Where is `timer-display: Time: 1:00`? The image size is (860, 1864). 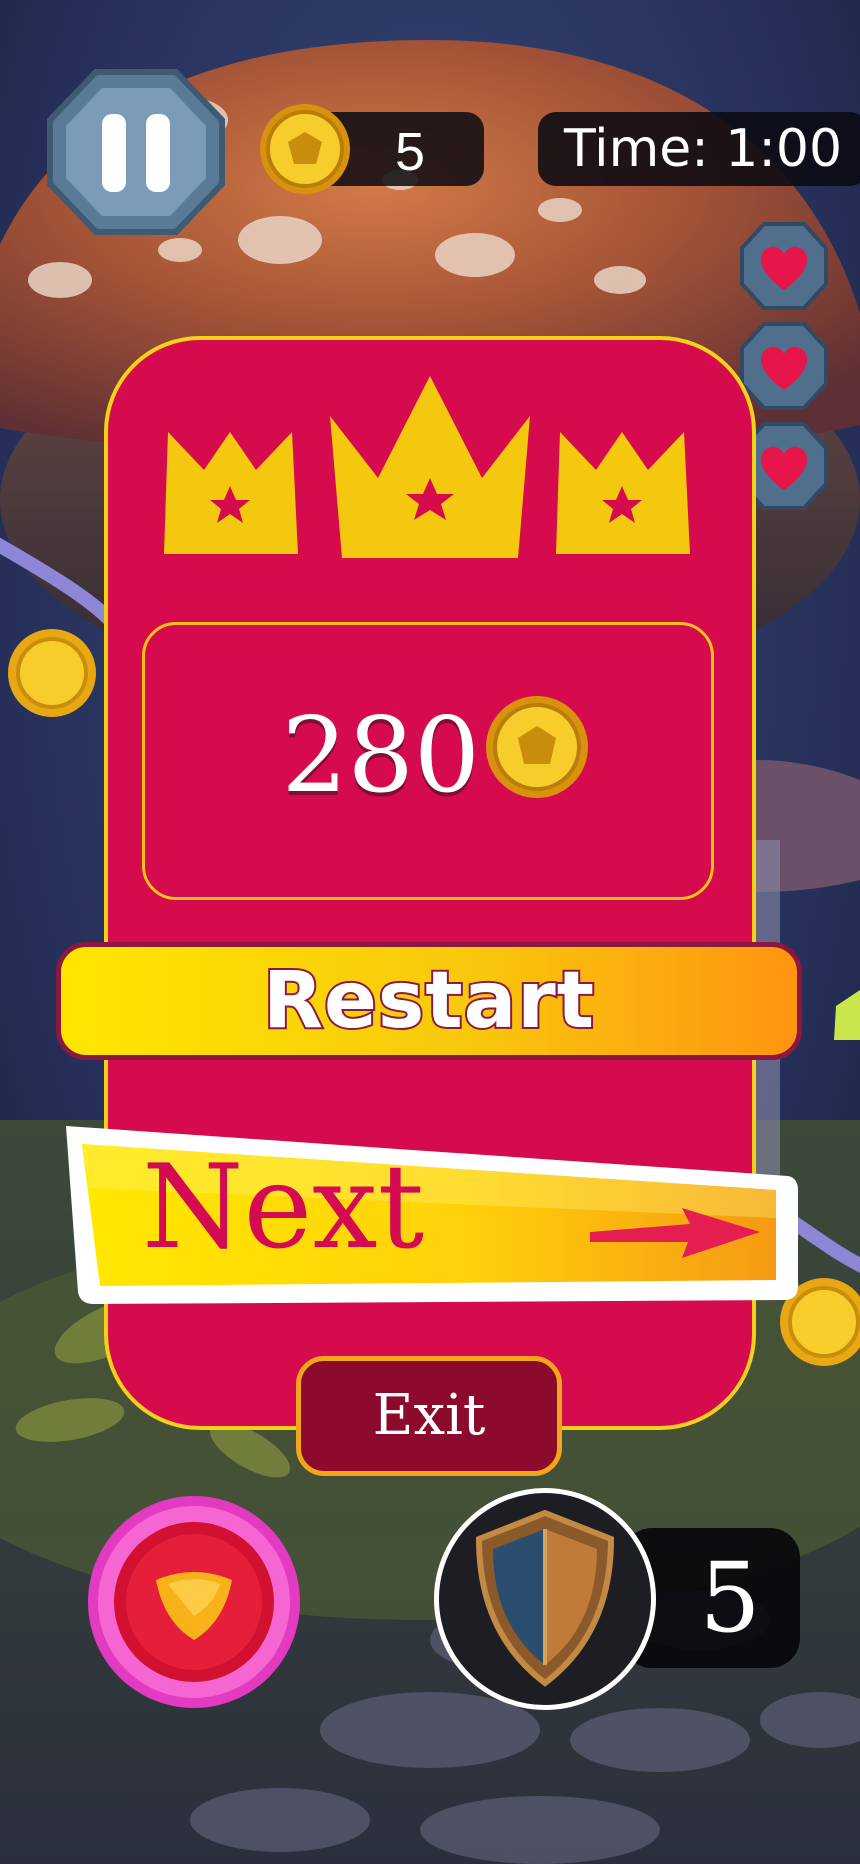 timer-display: Time: 1:00 is located at coordinates (699, 149).